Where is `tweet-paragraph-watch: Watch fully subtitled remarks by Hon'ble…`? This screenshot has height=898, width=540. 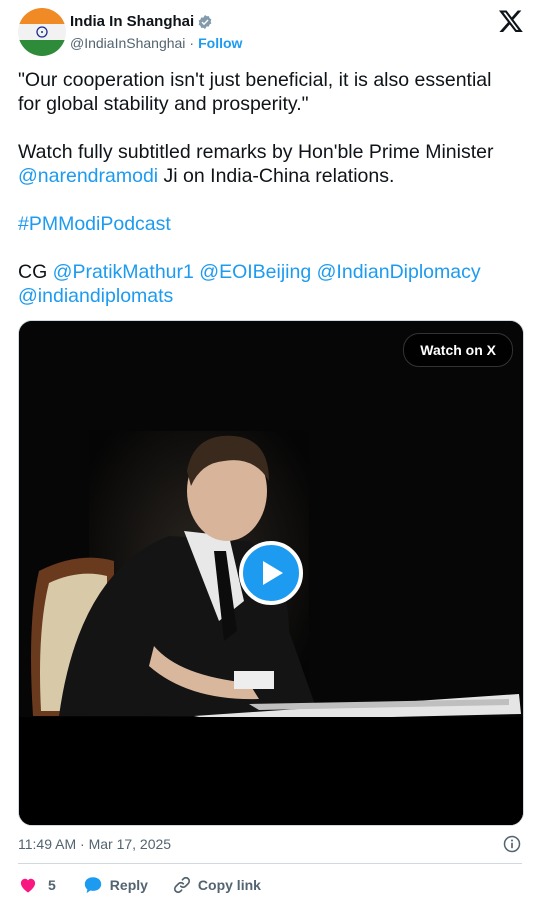
tweet-paragraph-watch: Watch fully subtitled remarks by Hon'ble… is located at coordinates (256, 164).